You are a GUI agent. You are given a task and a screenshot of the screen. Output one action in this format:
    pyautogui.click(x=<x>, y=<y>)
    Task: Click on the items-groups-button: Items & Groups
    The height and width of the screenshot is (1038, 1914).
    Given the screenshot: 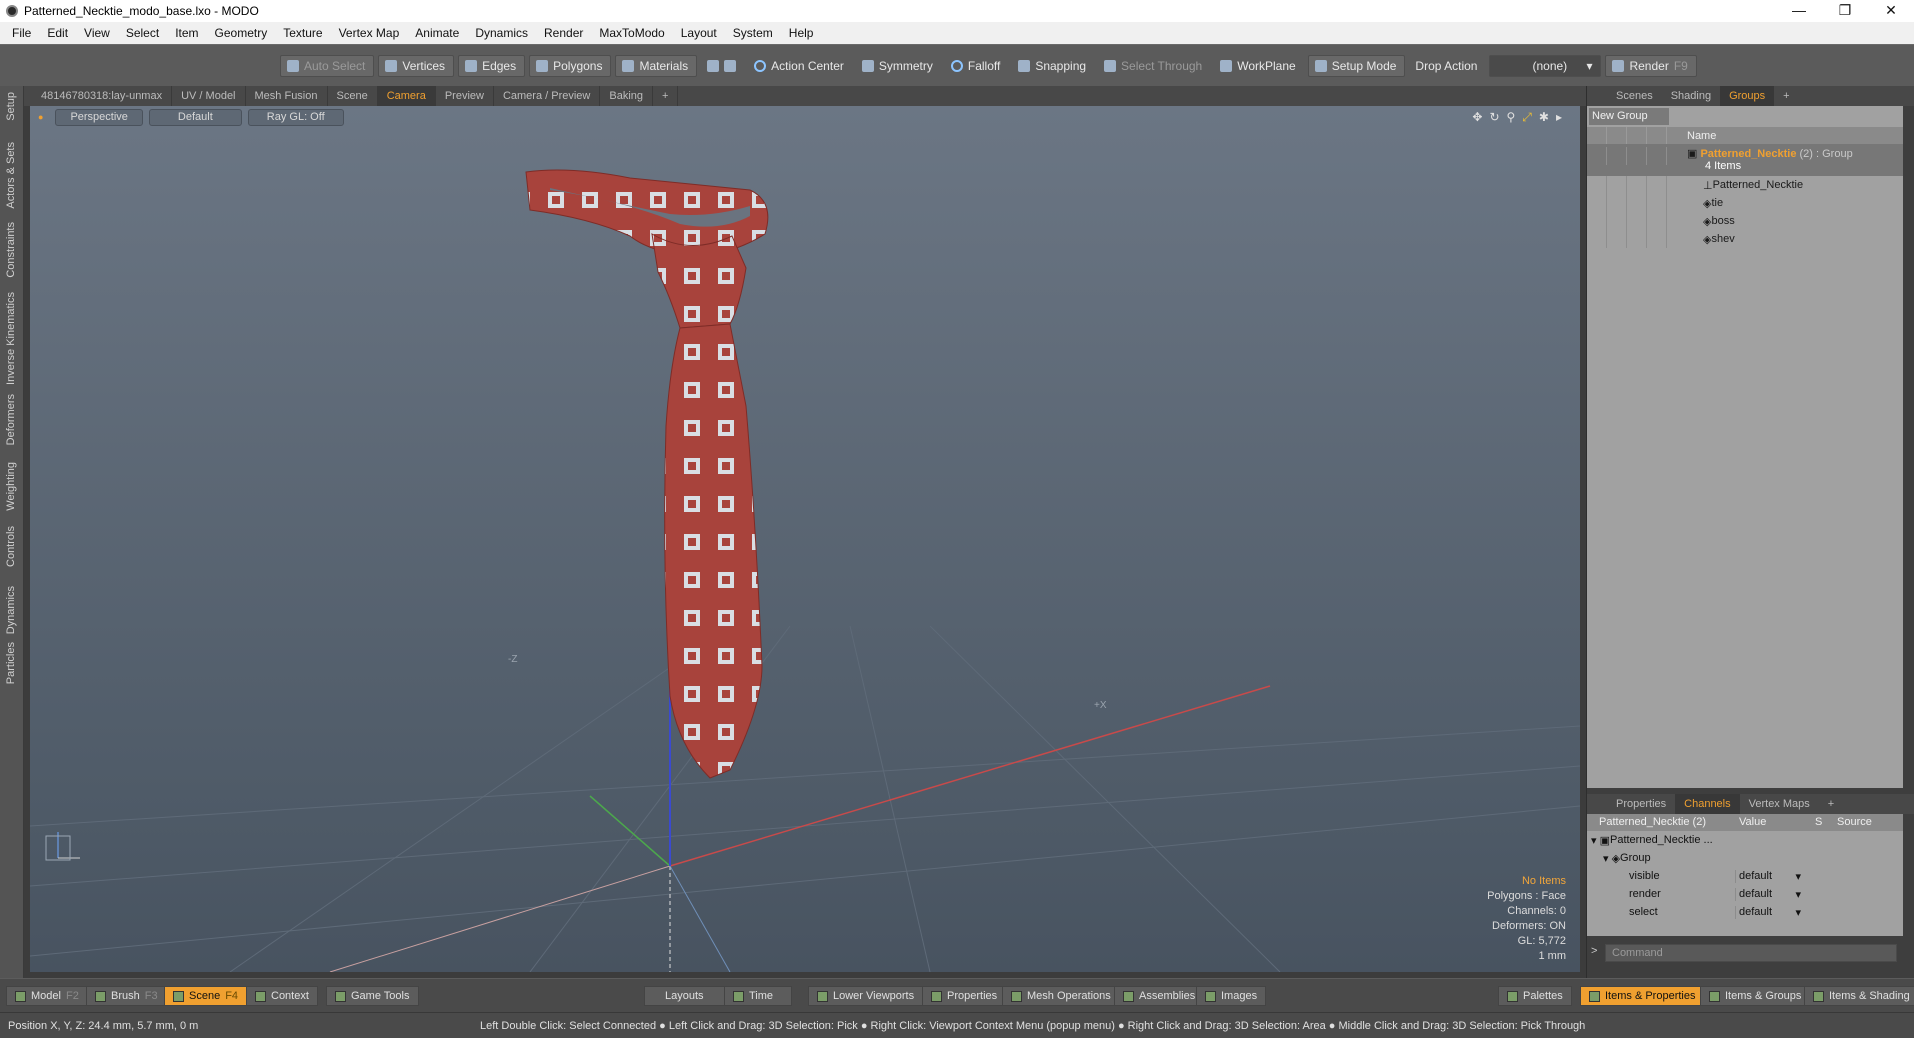 What is the action you would take?
    pyautogui.click(x=1755, y=996)
    